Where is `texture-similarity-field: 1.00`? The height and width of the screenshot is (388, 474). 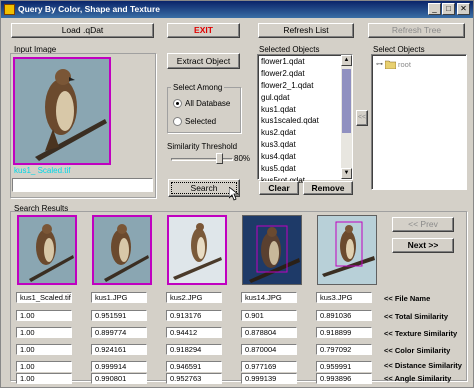
texture-similarity-field: 1.00 is located at coordinates (44, 332).